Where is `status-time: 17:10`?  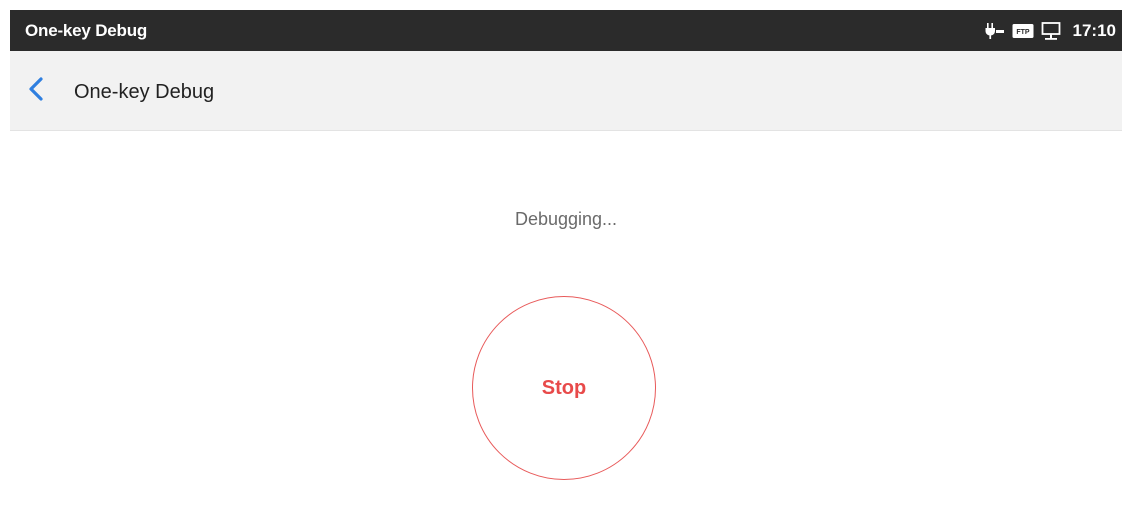
status-time: 17:10 is located at coordinates (1094, 30).